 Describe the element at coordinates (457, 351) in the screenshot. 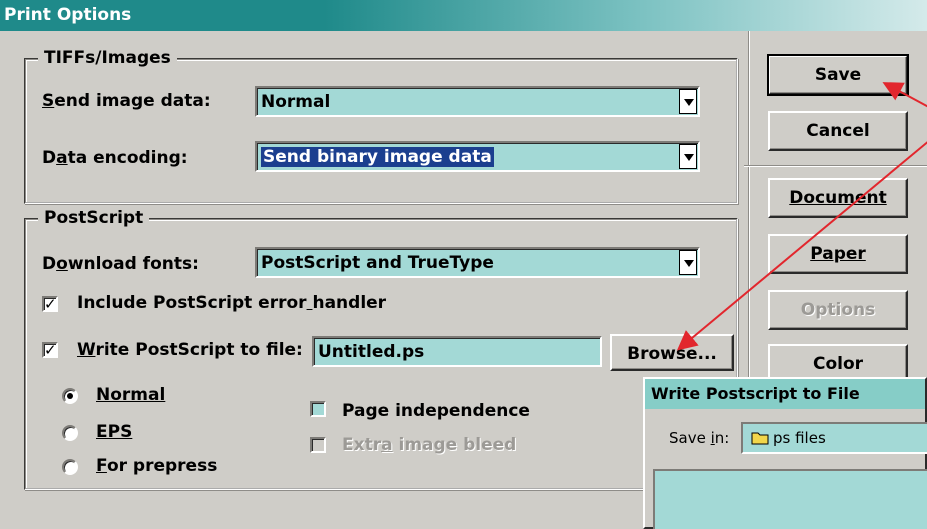

I see `file-name-input: Untitled.ps` at that location.